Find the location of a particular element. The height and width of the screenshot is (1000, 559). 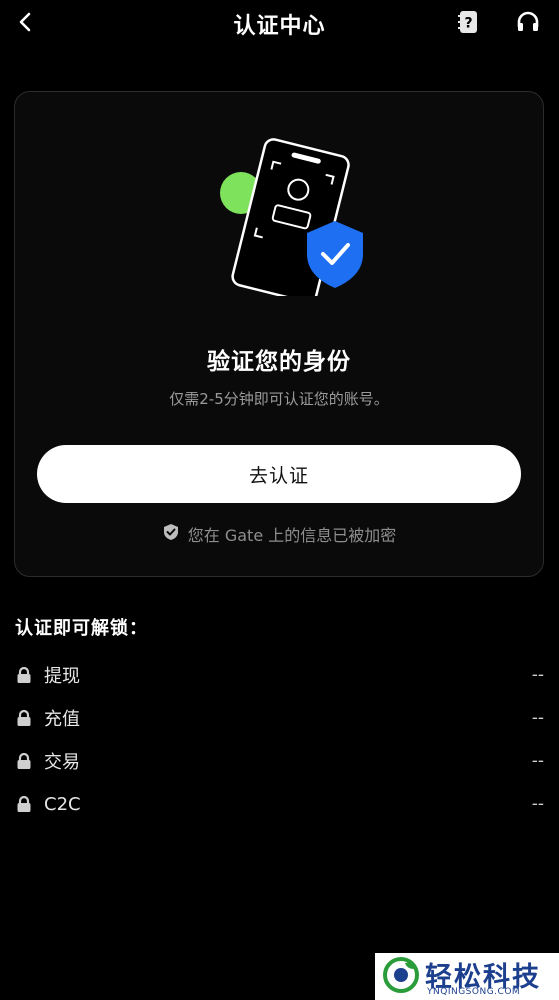

feature-label: 提现 is located at coordinates (62, 676).